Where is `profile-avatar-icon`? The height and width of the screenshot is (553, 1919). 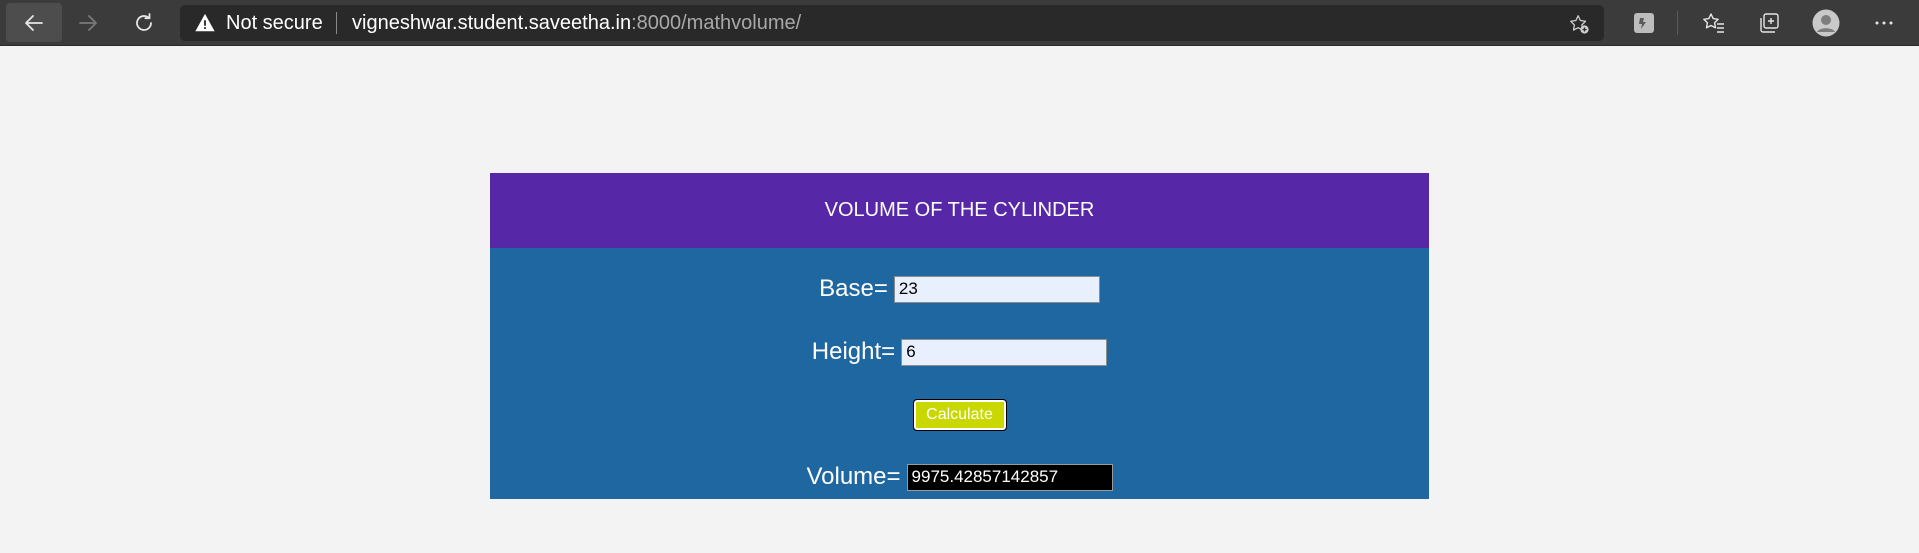 profile-avatar-icon is located at coordinates (1826, 23).